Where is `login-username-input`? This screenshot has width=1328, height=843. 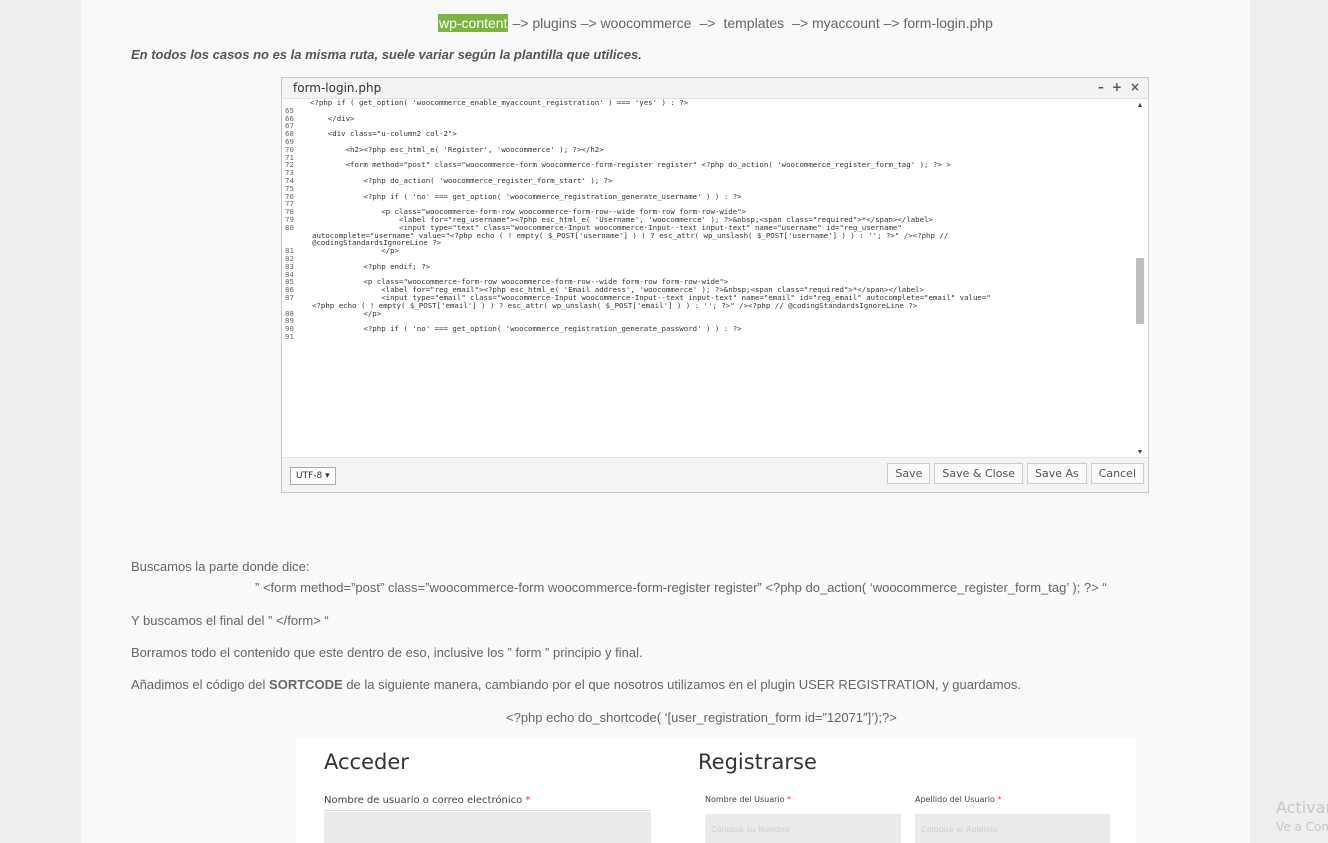 login-username-input is located at coordinates (487, 827).